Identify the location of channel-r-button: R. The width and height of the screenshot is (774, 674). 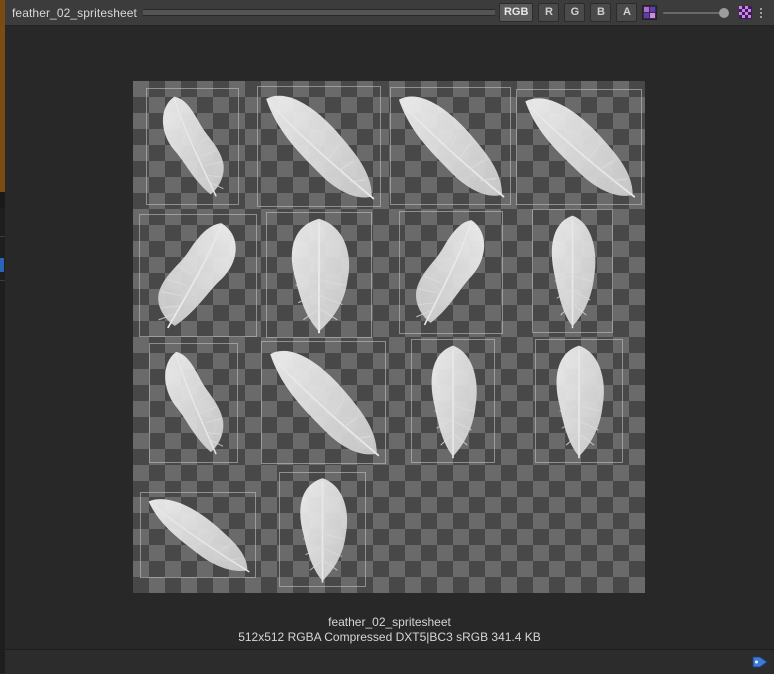
(549, 12).